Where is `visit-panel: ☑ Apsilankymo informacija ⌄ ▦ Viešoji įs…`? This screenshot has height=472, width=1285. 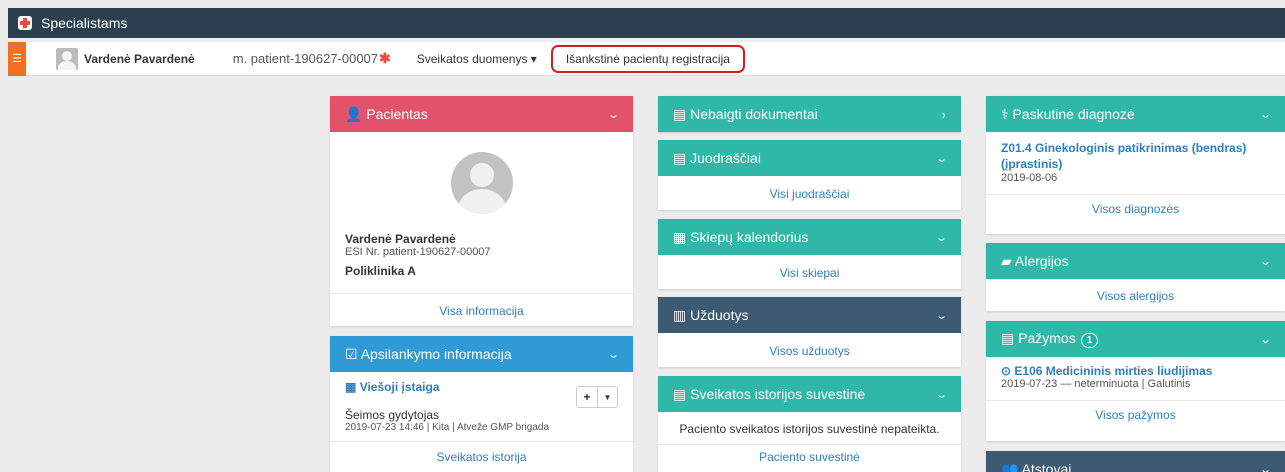 visit-panel: ☑ Apsilankymo informacija ⌄ ▦ Viešoji įs… is located at coordinates (481, 404).